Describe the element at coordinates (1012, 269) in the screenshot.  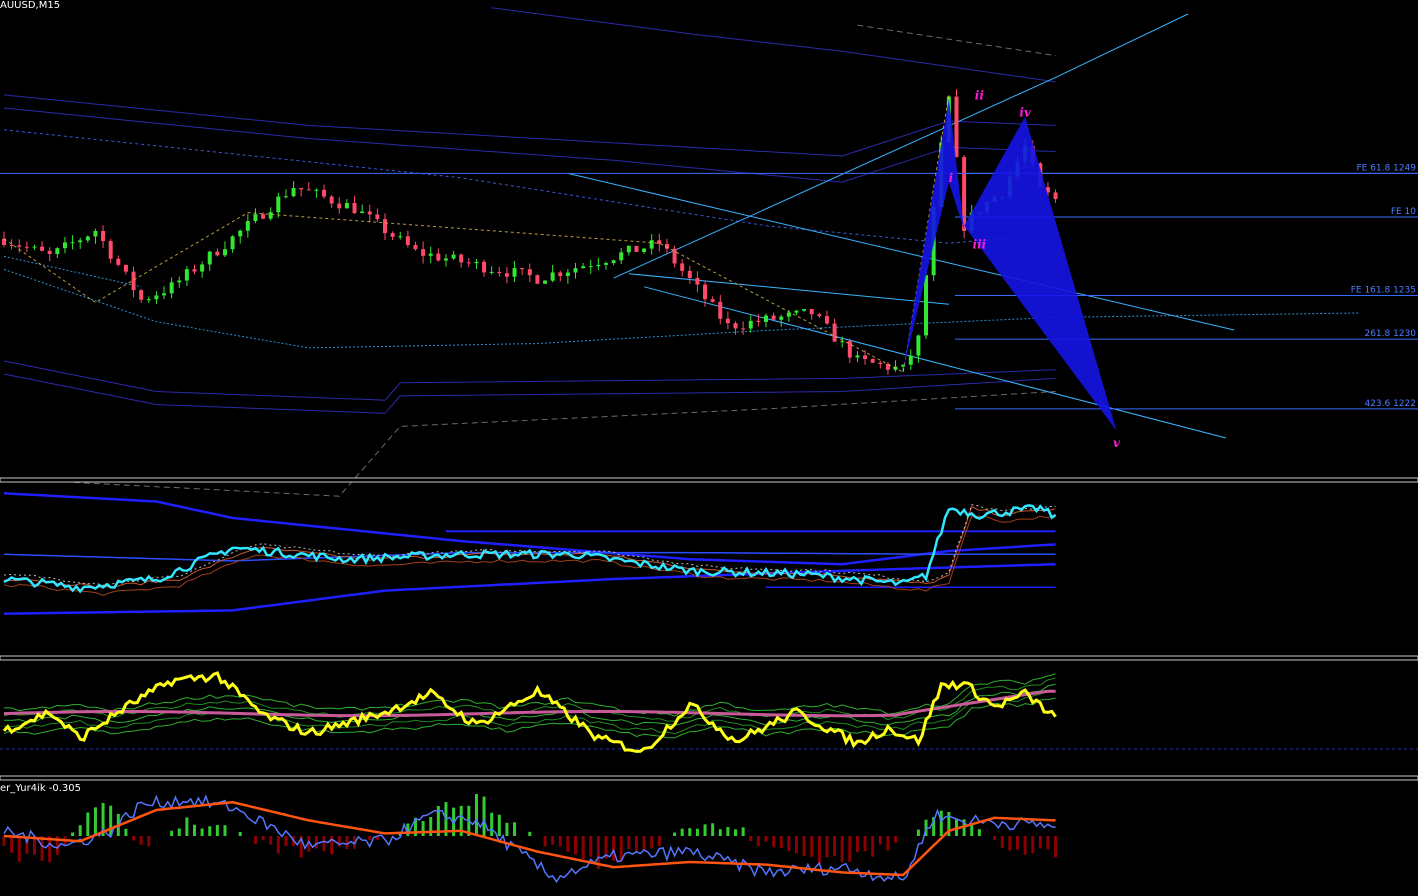
I see `wave-pattern: iiiiiiivv` at that location.